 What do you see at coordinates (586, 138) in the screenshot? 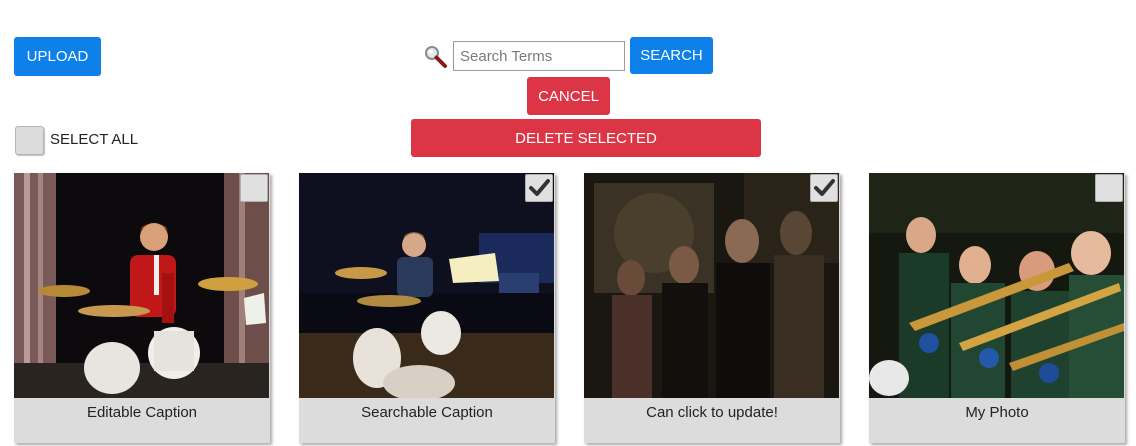
I see `delete-selected-button: DELETE SELECTED` at bounding box center [586, 138].